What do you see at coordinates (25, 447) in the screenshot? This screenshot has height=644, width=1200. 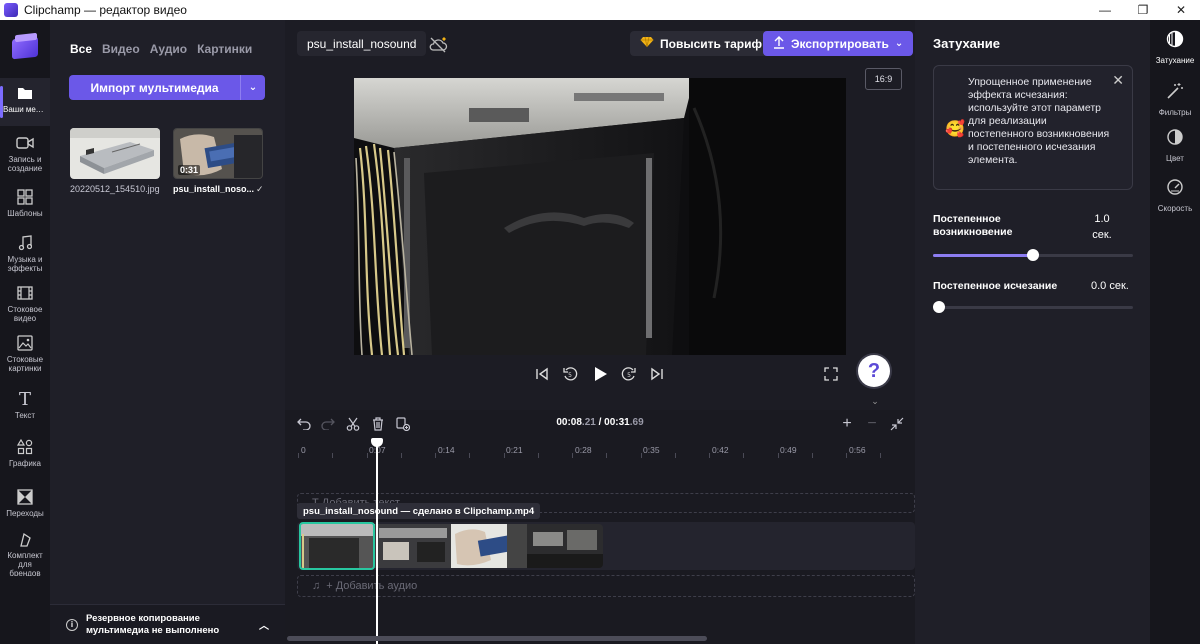 I see `shapes-icon` at bounding box center [25, 447].